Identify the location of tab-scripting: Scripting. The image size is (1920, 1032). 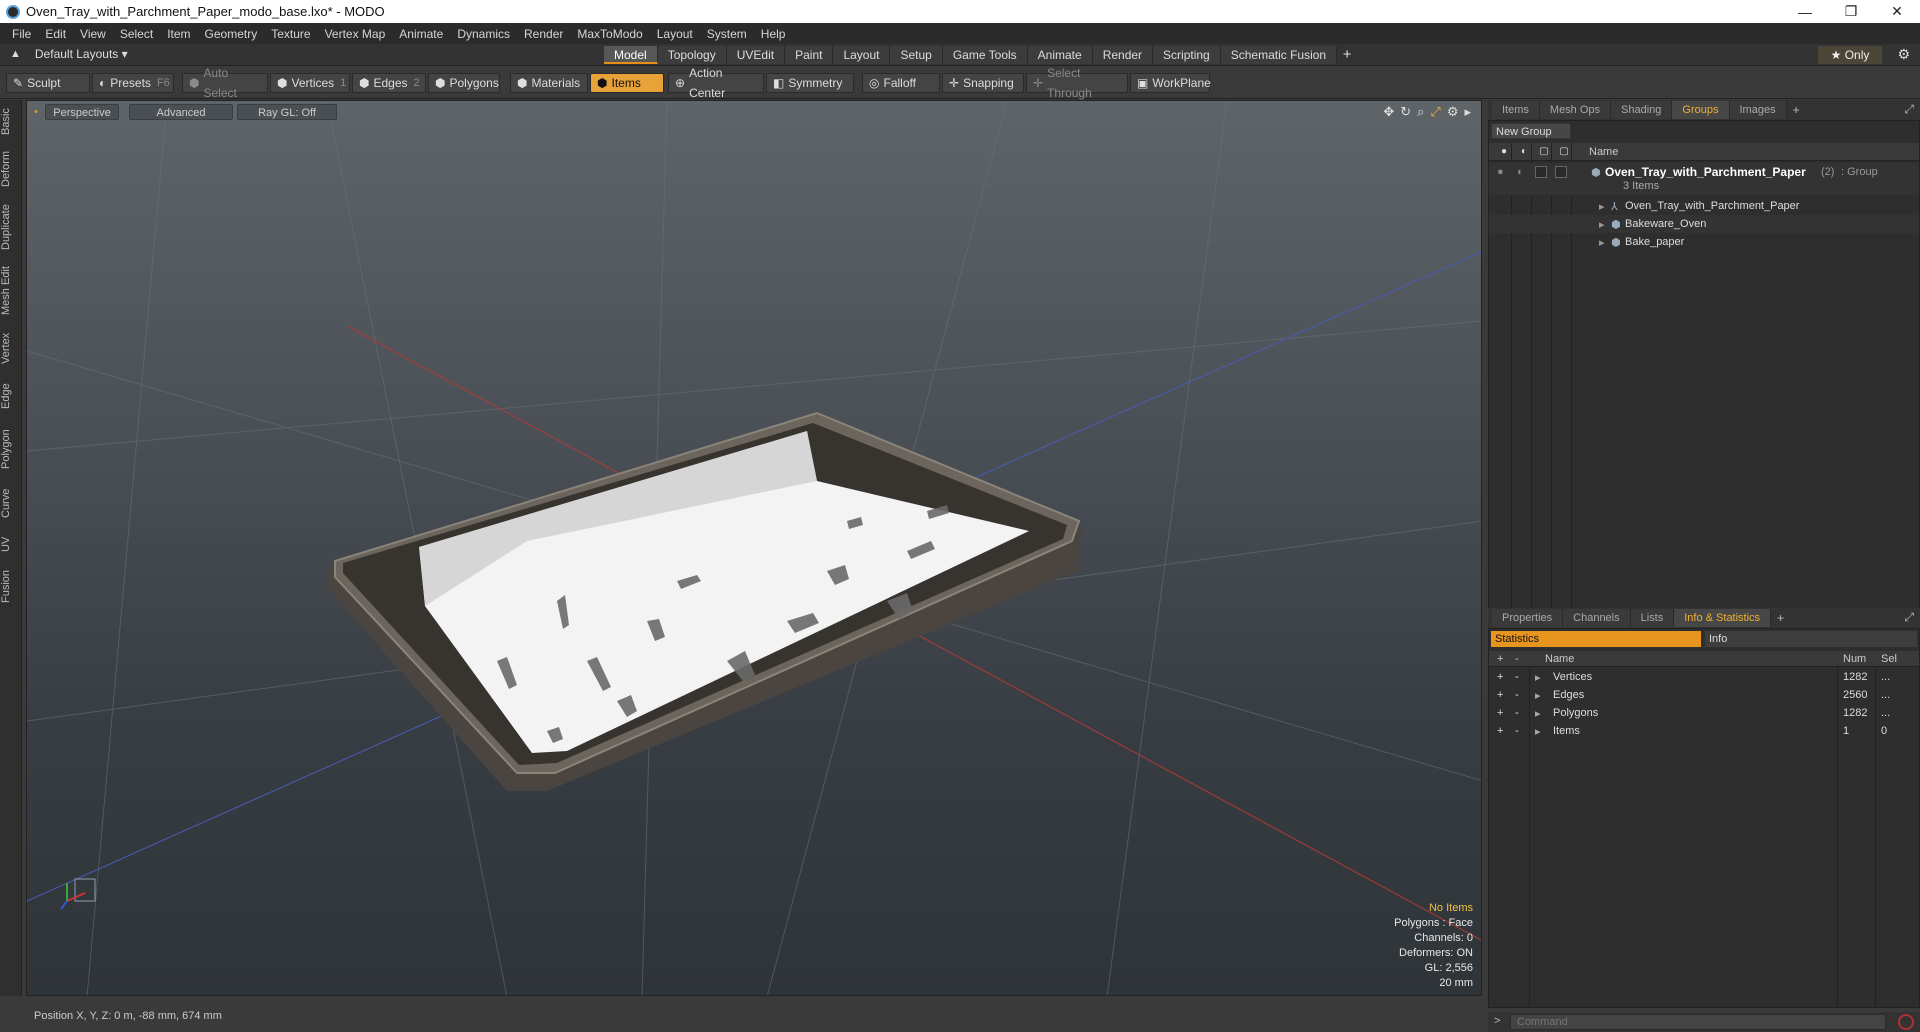
(1187, 55).